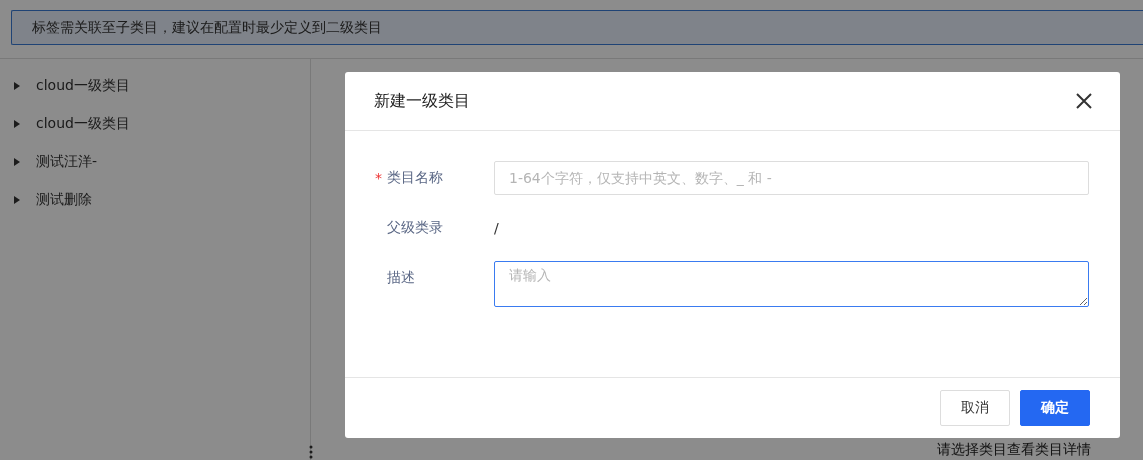 Image resolution: width=1143 pixels, height=460 pixels. I want to click on field-label: 类目名称, so click(415, 178).